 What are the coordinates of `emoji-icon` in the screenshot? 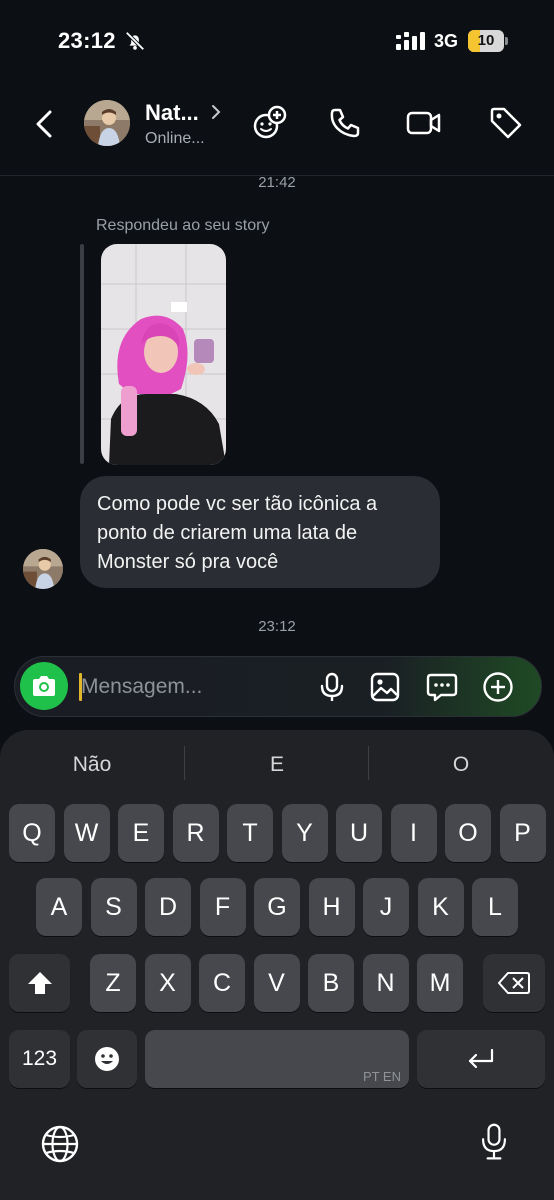 It's located at (107, 1059).